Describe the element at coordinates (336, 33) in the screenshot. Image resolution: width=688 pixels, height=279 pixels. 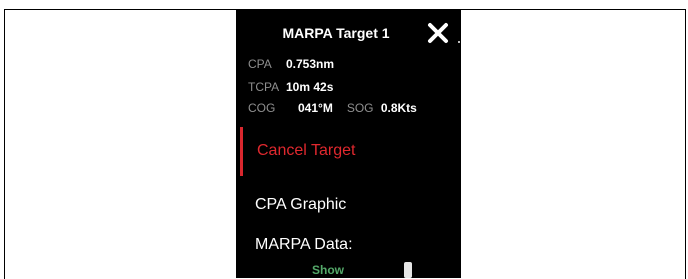
I see `dialog-title: MARPA Target 1` at that location.